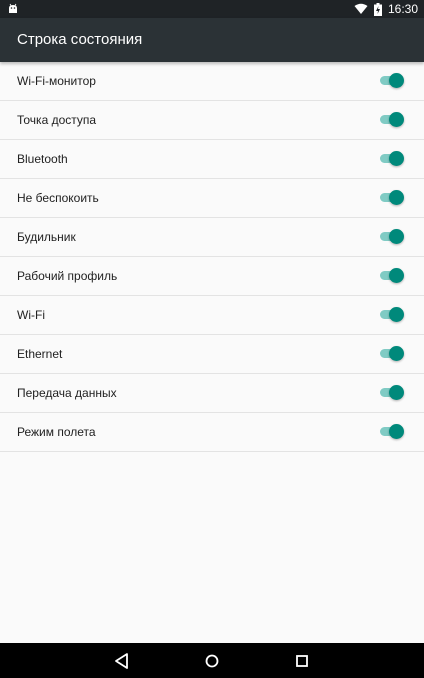 Image resolution: width=424 pixels, height=678 pixels. Describe the element at coordinates (212, 198) in the screenshot. I see `list-item-do-not-disturb: Не беспокоить` at that location.